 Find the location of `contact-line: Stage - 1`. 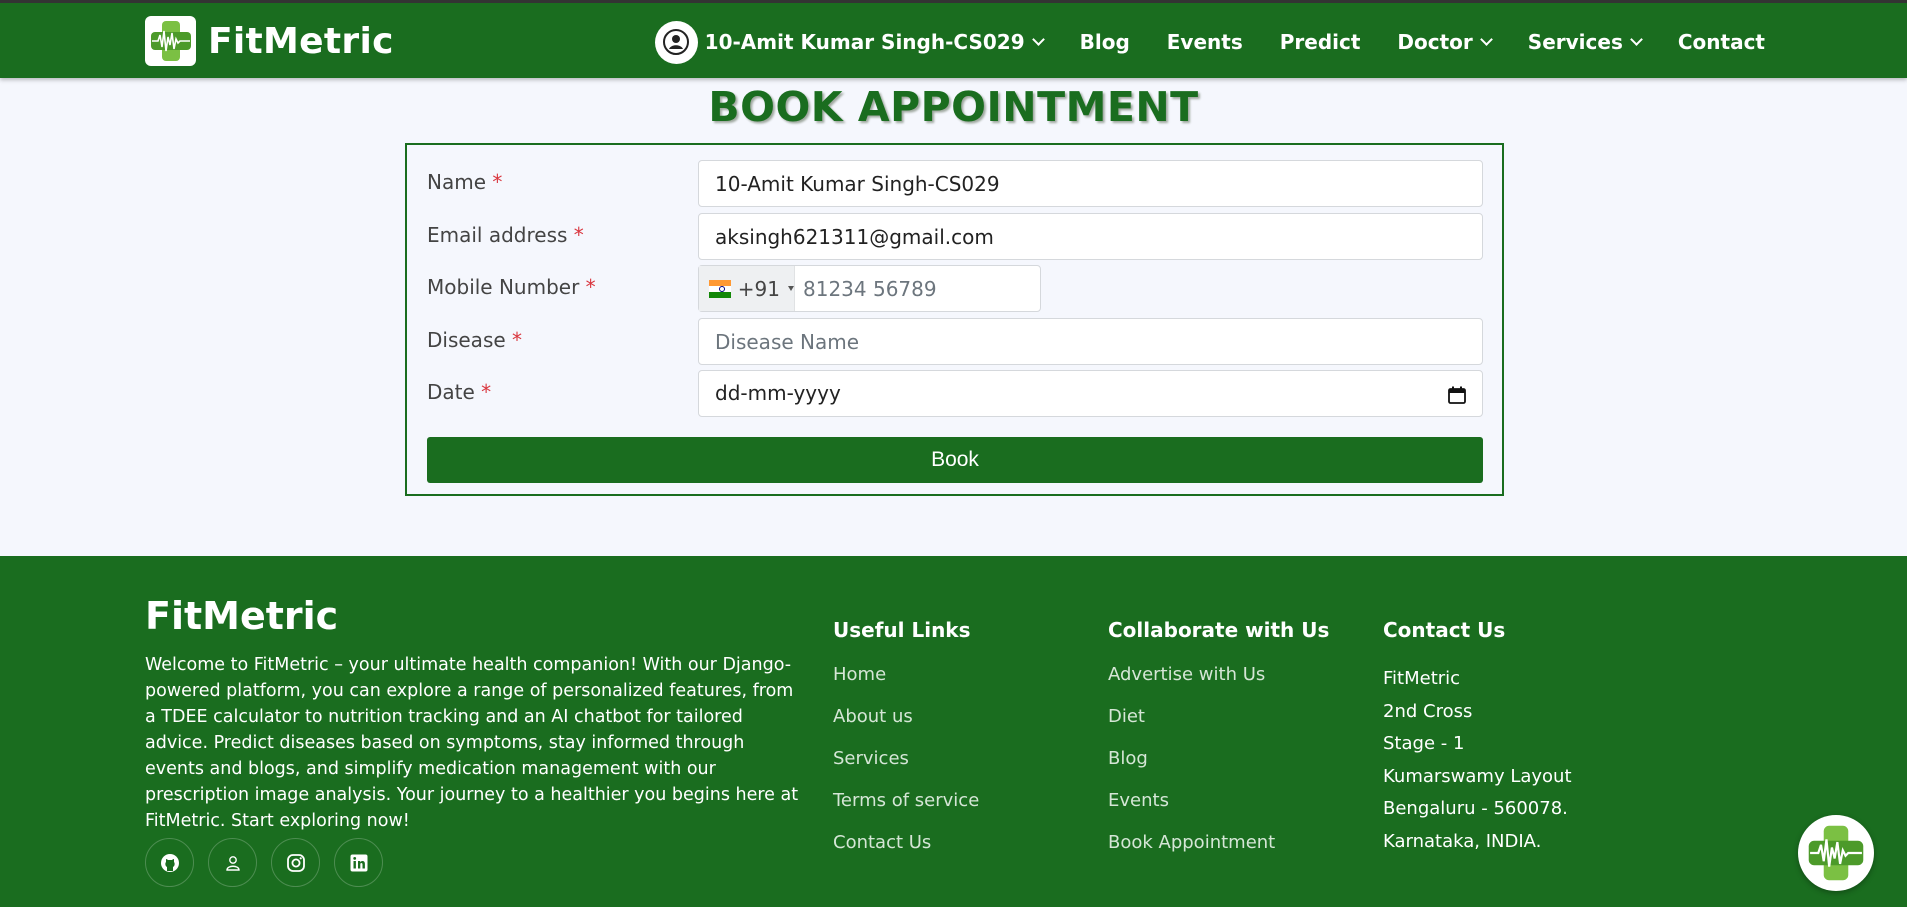

contact-line: Stage - 1 is located at coordinates (1424, 743).